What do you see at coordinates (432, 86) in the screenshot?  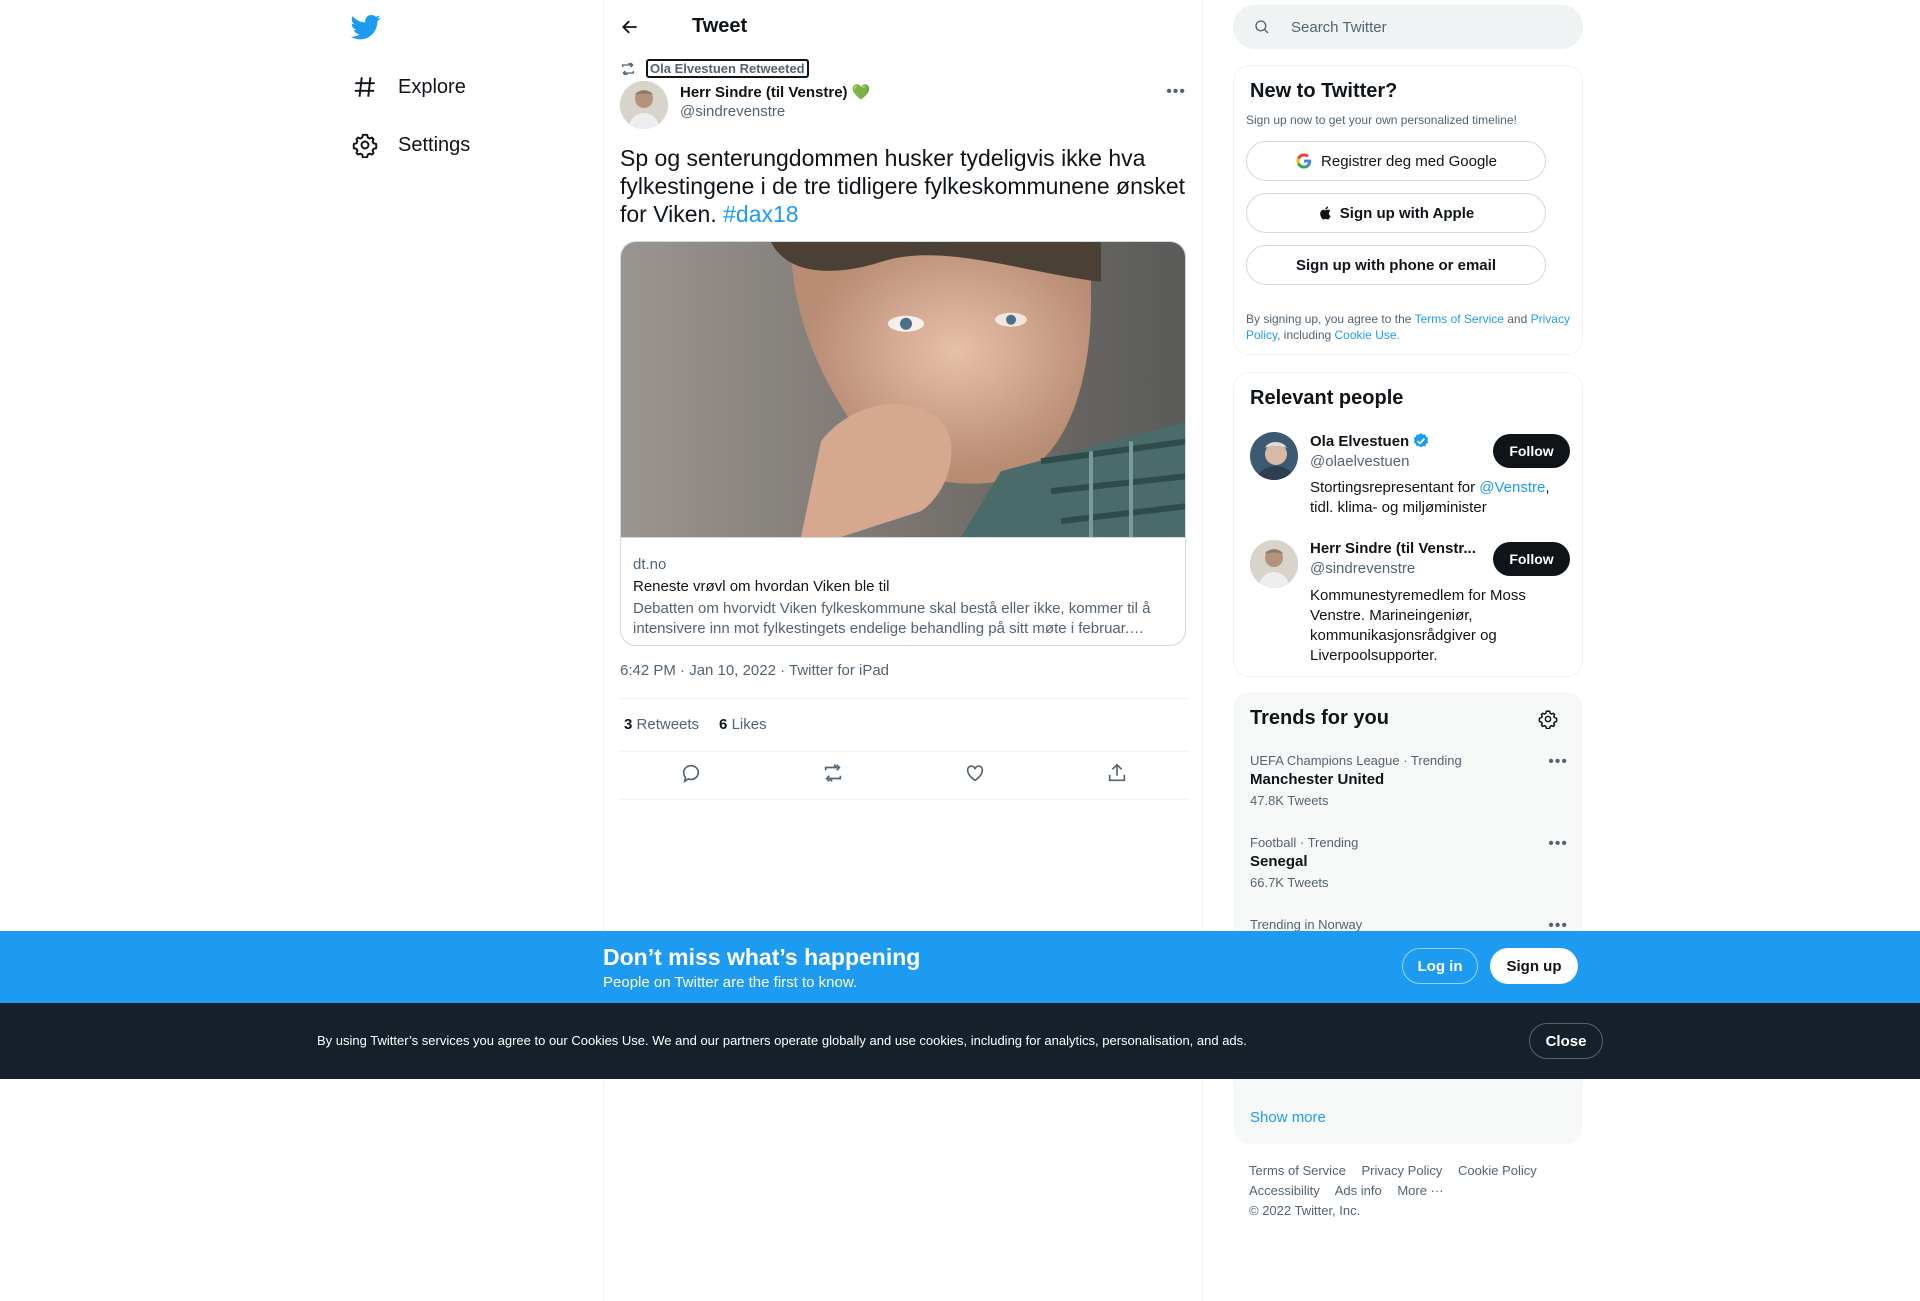 I see `nav-explore-label: Explore` at bounding box center [432, 86].